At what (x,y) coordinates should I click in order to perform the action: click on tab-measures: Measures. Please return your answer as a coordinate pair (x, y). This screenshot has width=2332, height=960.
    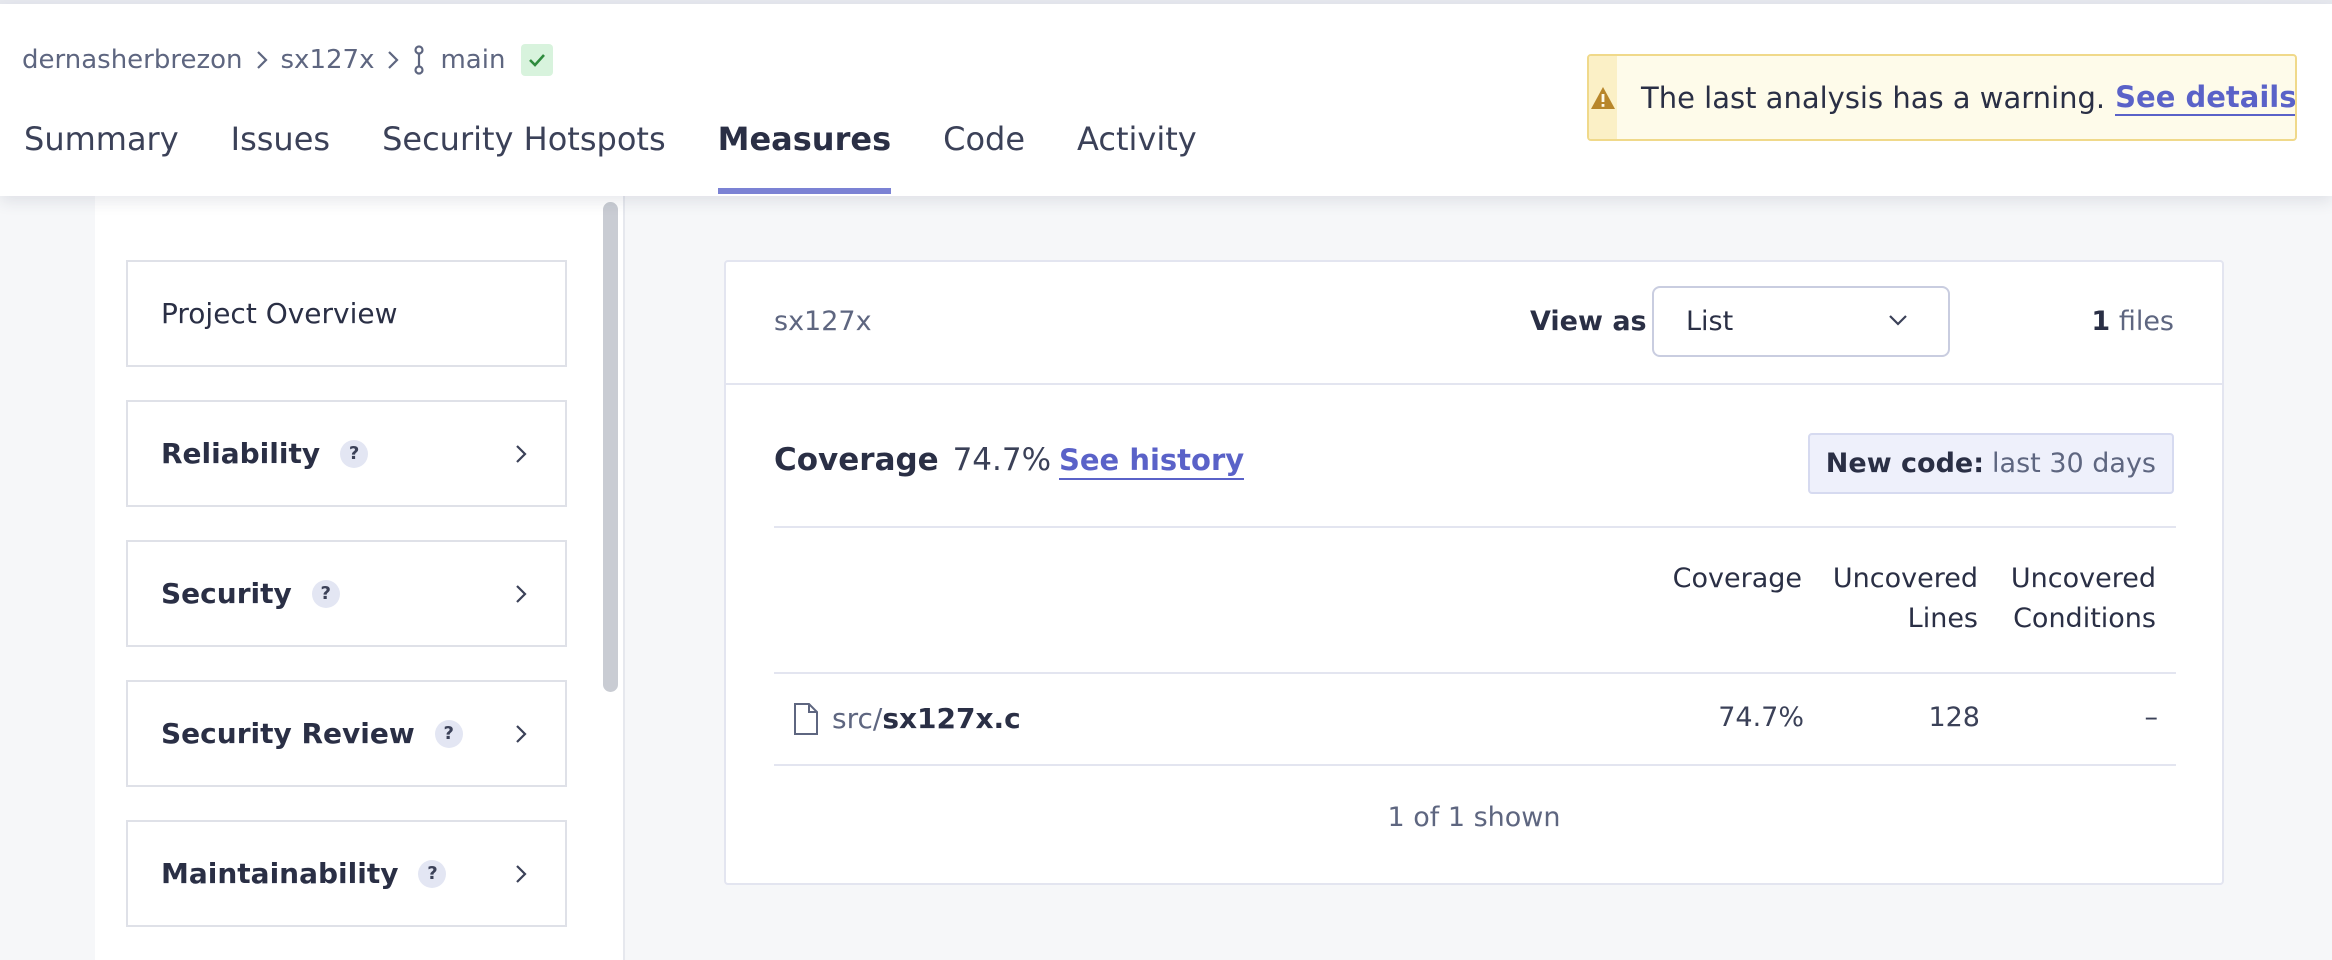
    Looking at the image, I should click on (804, 158).